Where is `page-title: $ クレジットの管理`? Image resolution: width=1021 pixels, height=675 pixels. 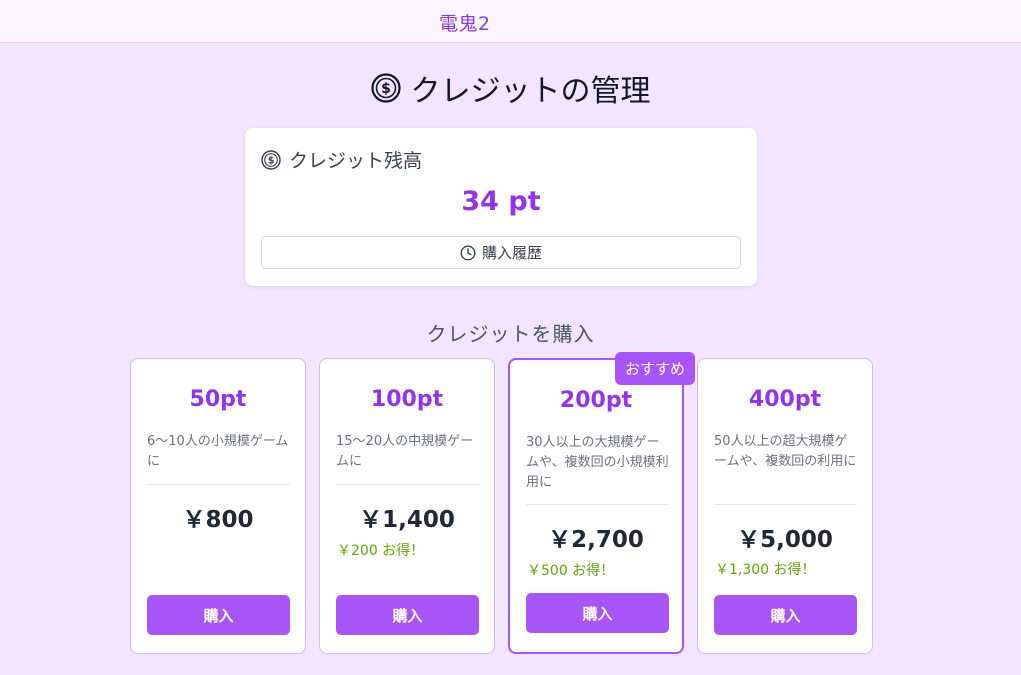
page-title: $ クレジットの管理 is located at coordinates (510, 88).